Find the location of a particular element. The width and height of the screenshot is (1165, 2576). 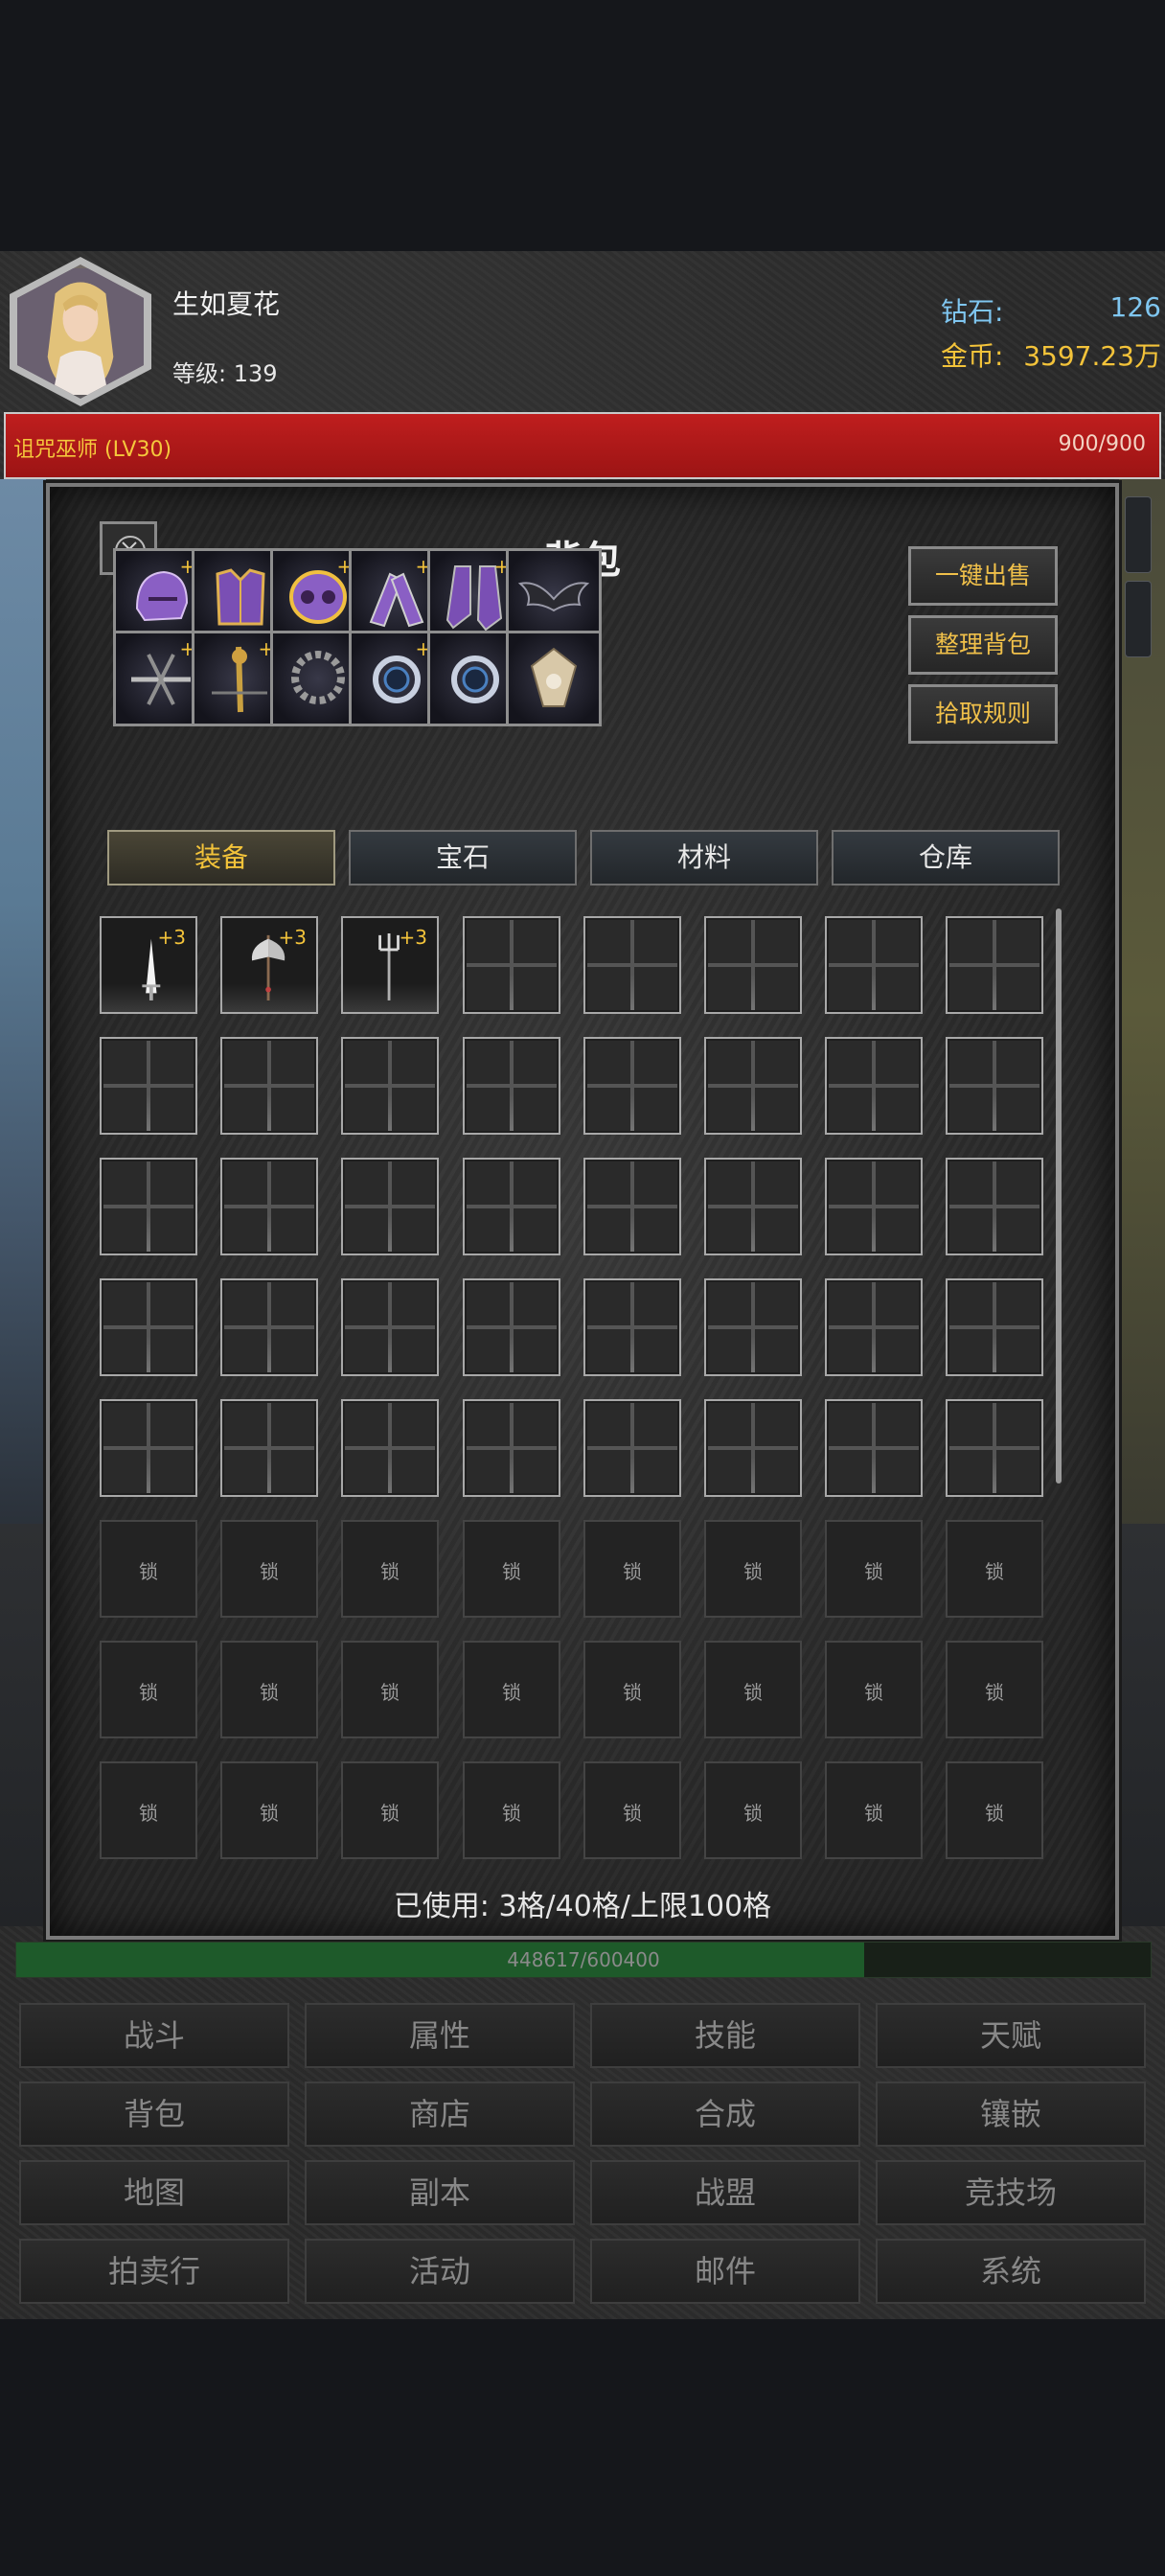

inventory-scrollbar is located at coordinates (1059, 1196).